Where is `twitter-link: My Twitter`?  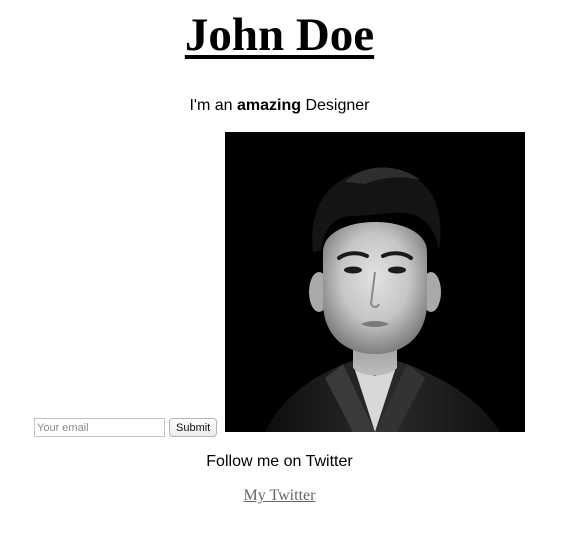
twitter-link: My Twitter is located at coordinates (280, 495).